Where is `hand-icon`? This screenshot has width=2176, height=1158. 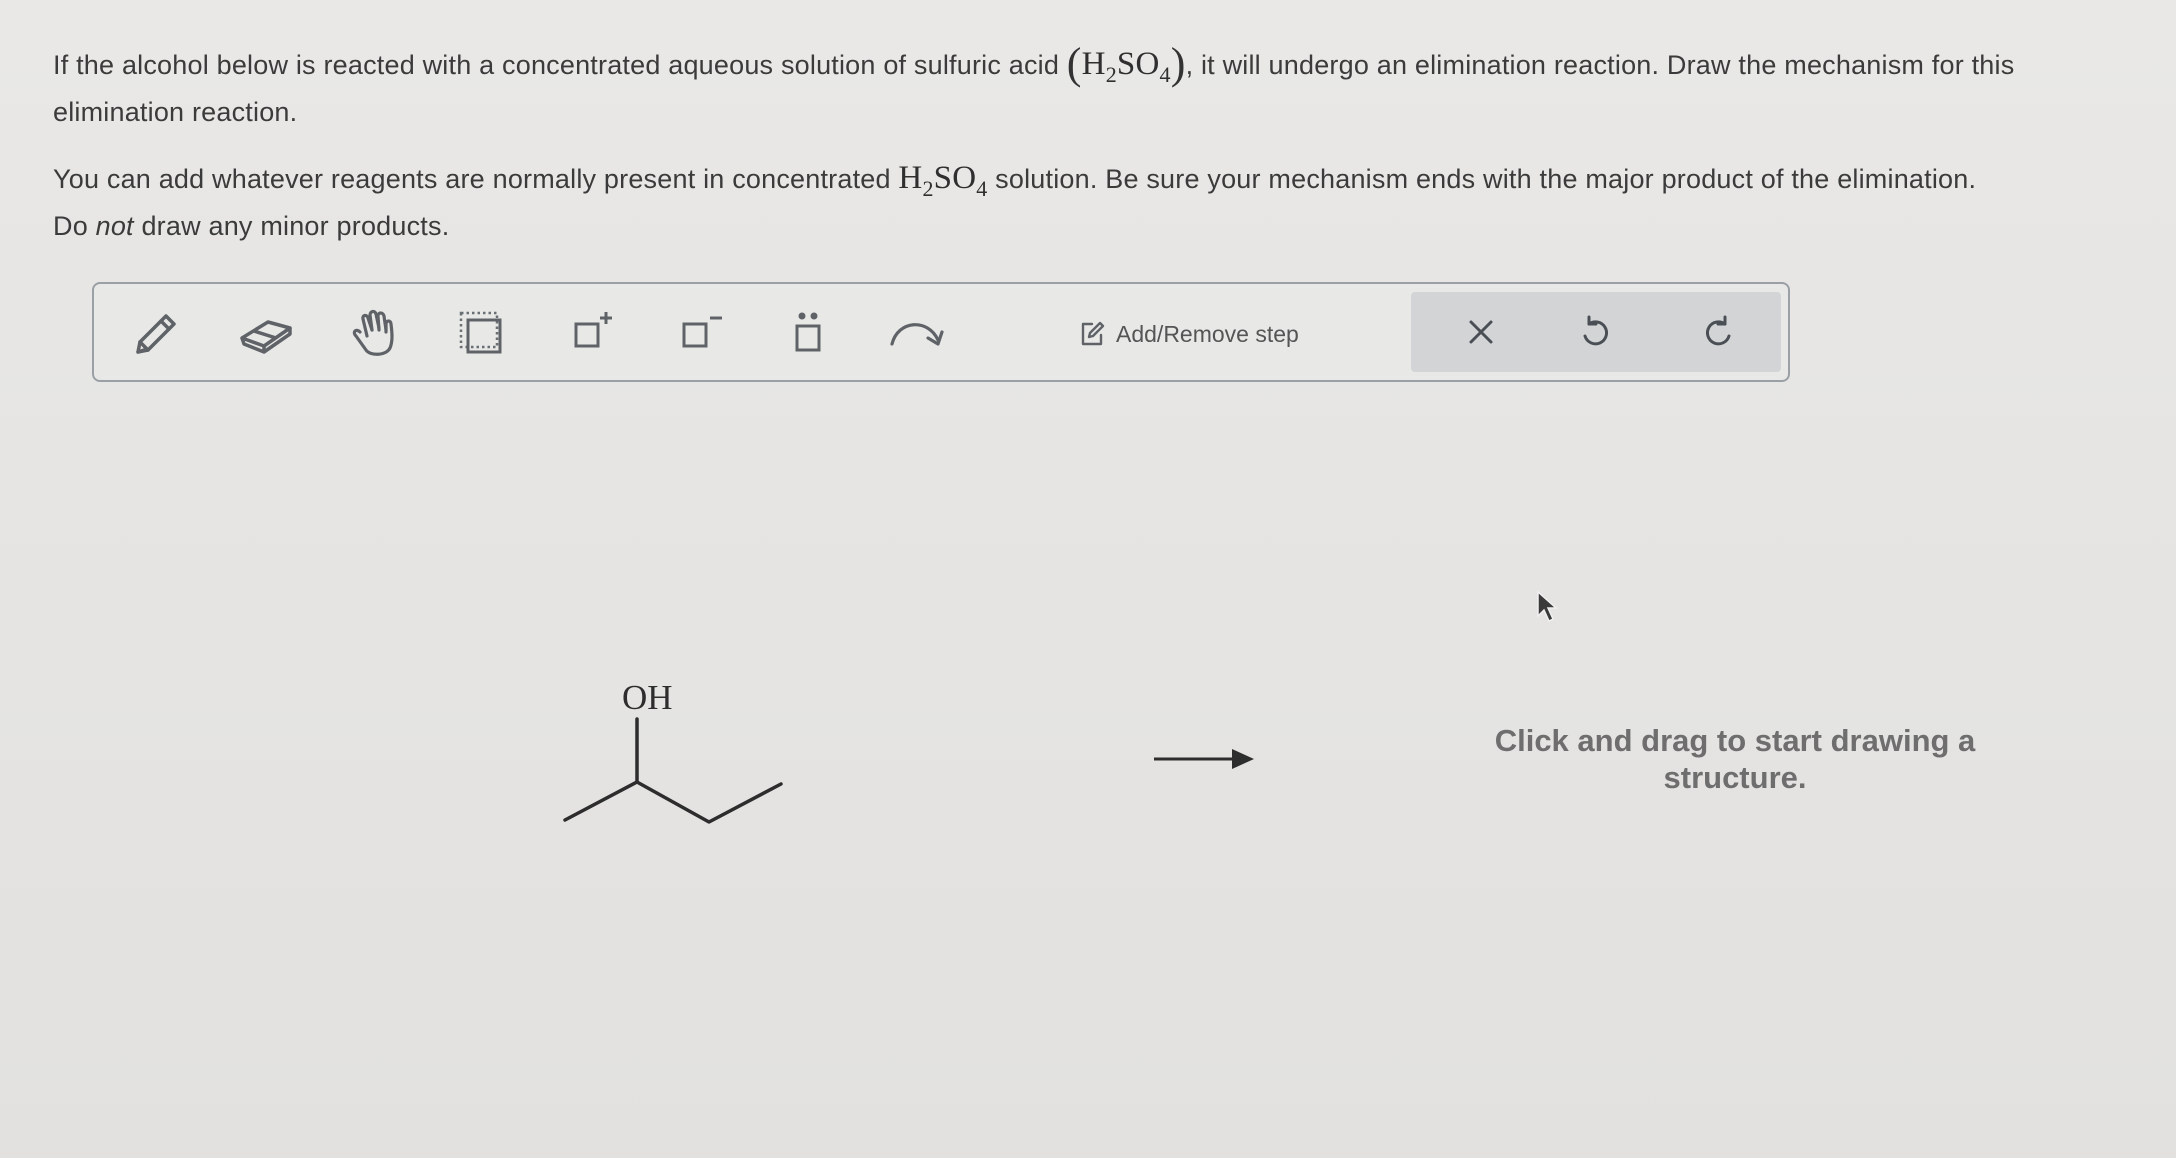 hand-icon is located at coordinates (373, 332).